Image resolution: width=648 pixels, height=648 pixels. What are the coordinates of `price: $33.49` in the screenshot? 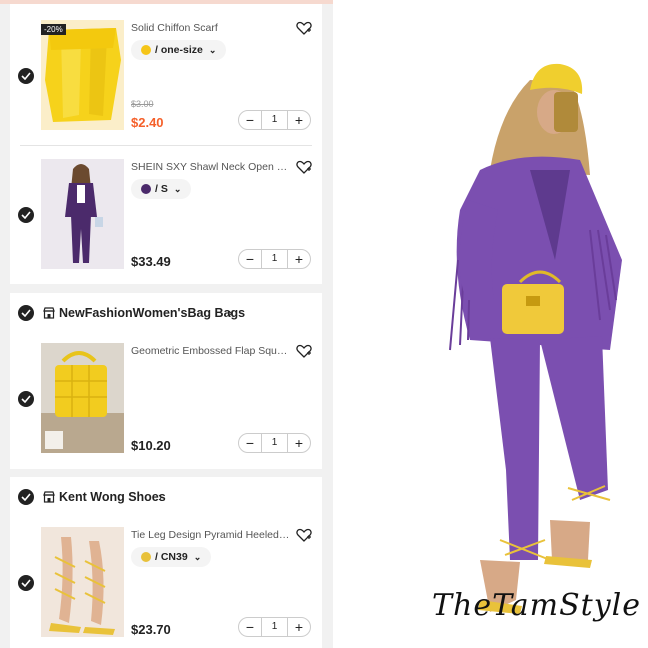 It's located at (151, 261).